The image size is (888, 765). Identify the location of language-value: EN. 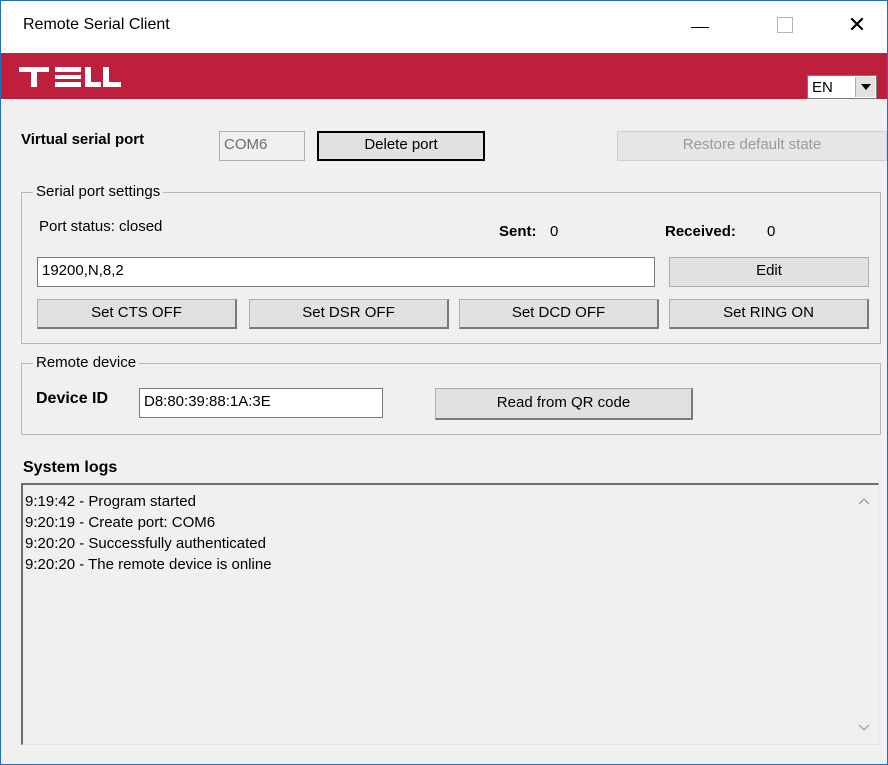
(822, 87).